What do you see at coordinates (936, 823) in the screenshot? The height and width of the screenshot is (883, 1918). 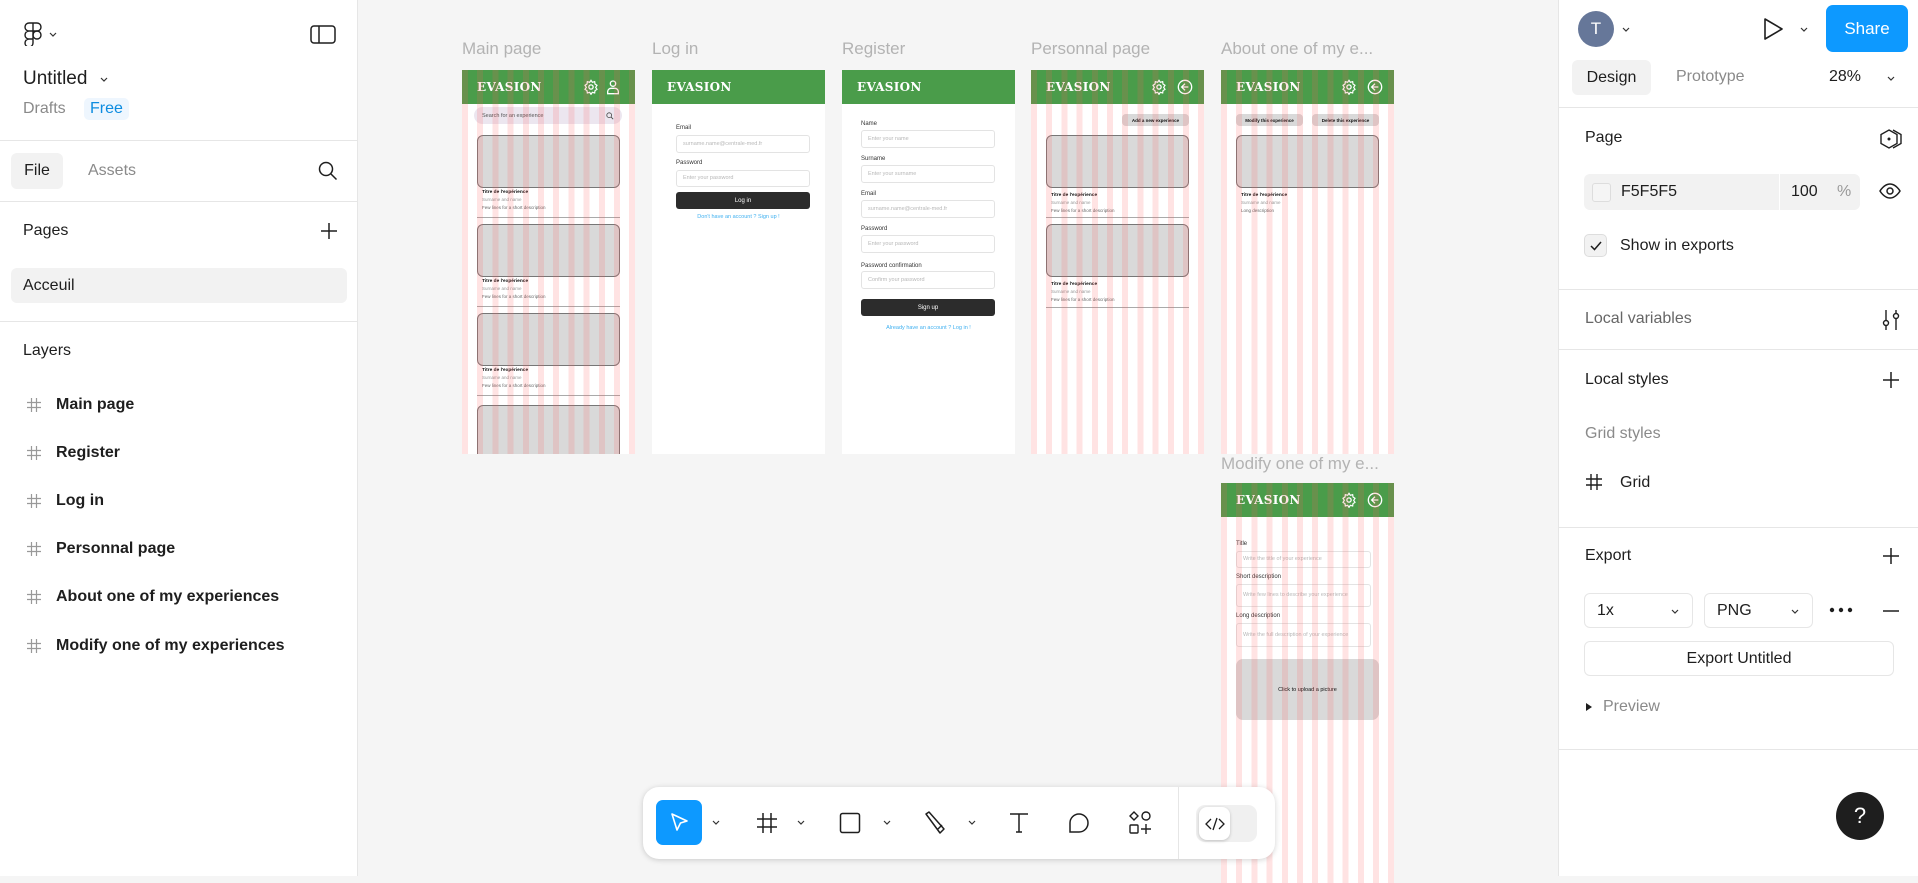 I see `pen-tool-button` at bounding box center [936, 823].